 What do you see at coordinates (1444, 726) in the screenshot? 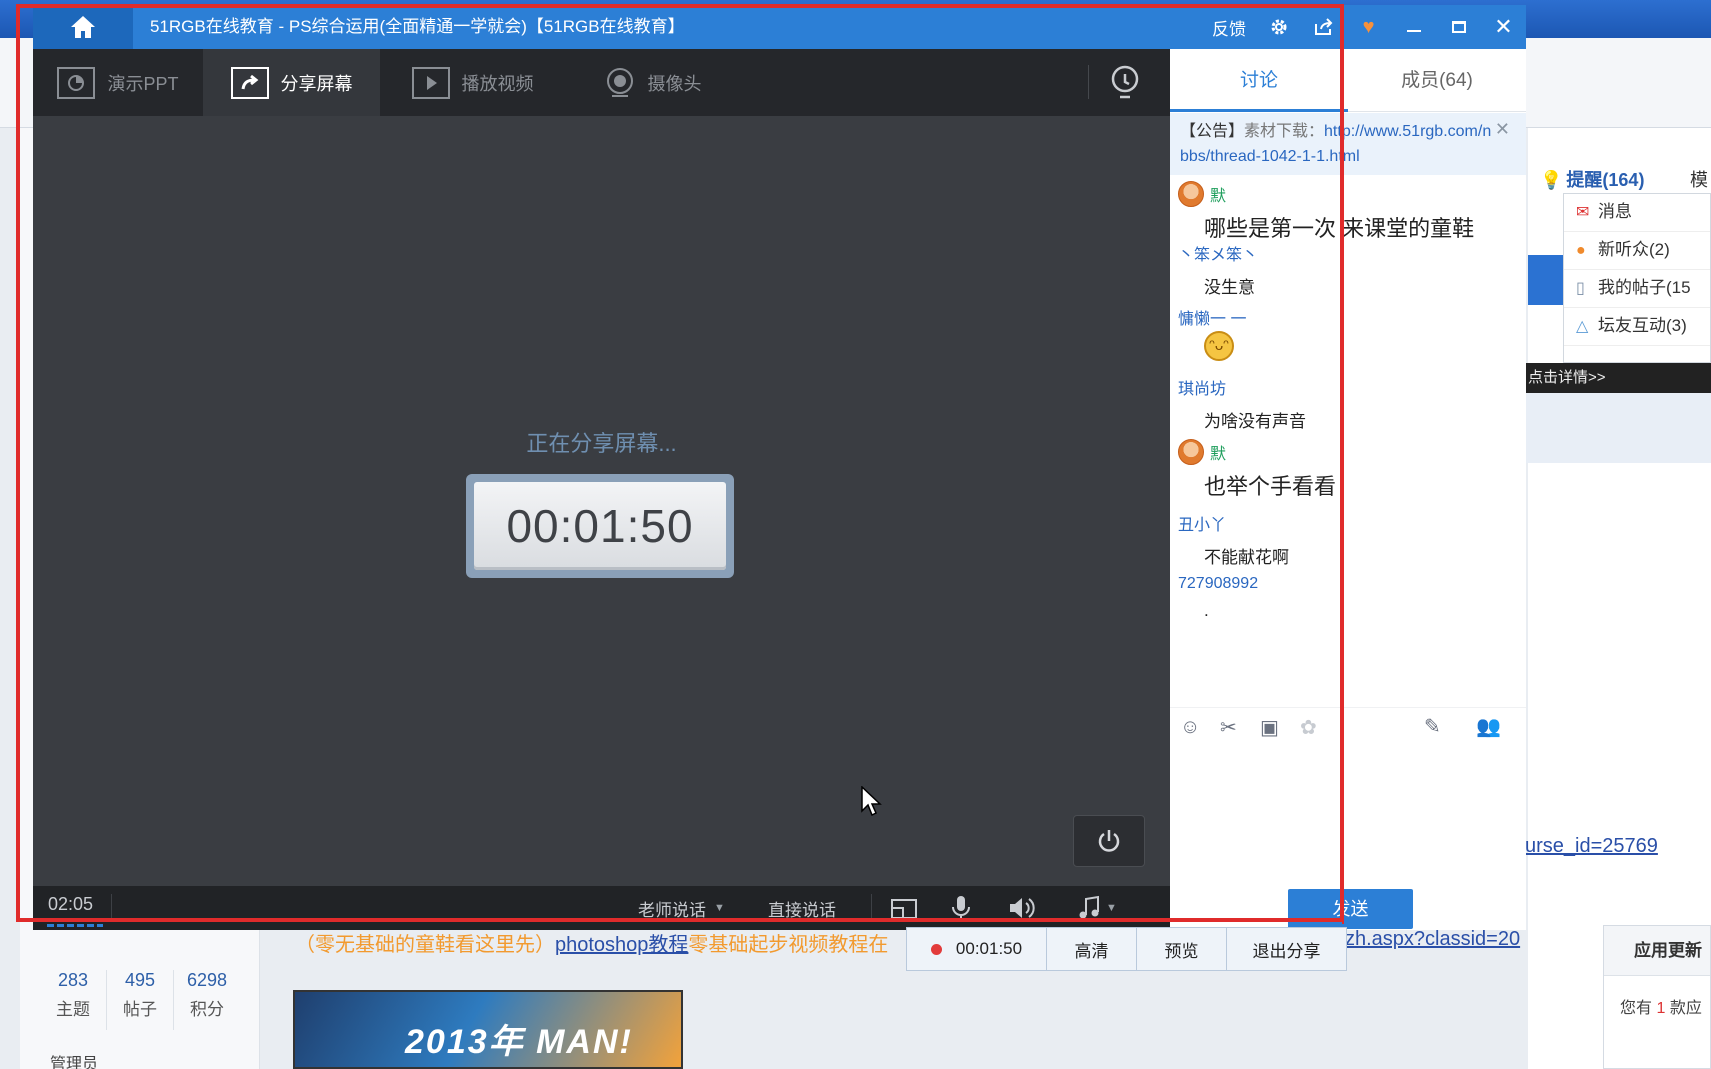
I see `edit-icon: ✎` at bounding box center [1444, 726].